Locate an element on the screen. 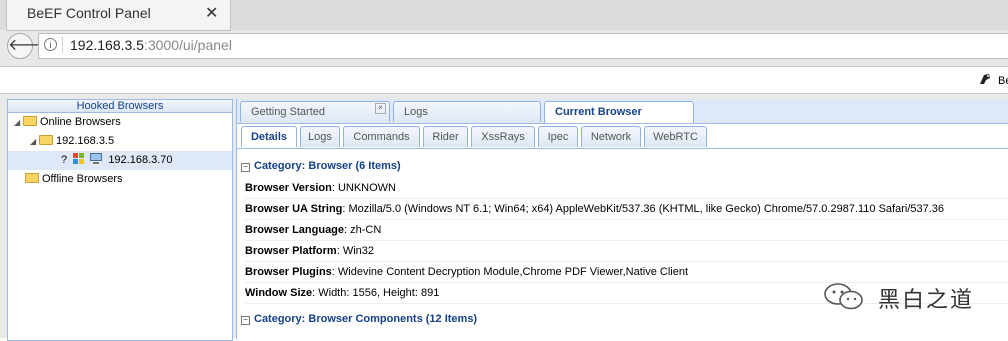  tab-label: Network is located at coordinates (611, 137).